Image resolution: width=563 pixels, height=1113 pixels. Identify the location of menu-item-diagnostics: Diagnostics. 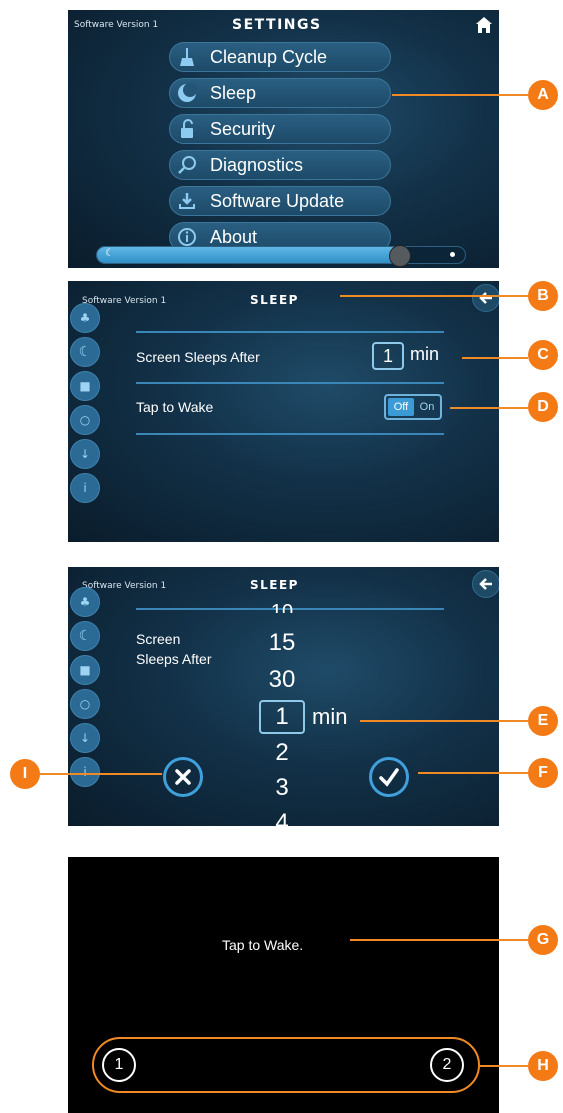
(280, 165).